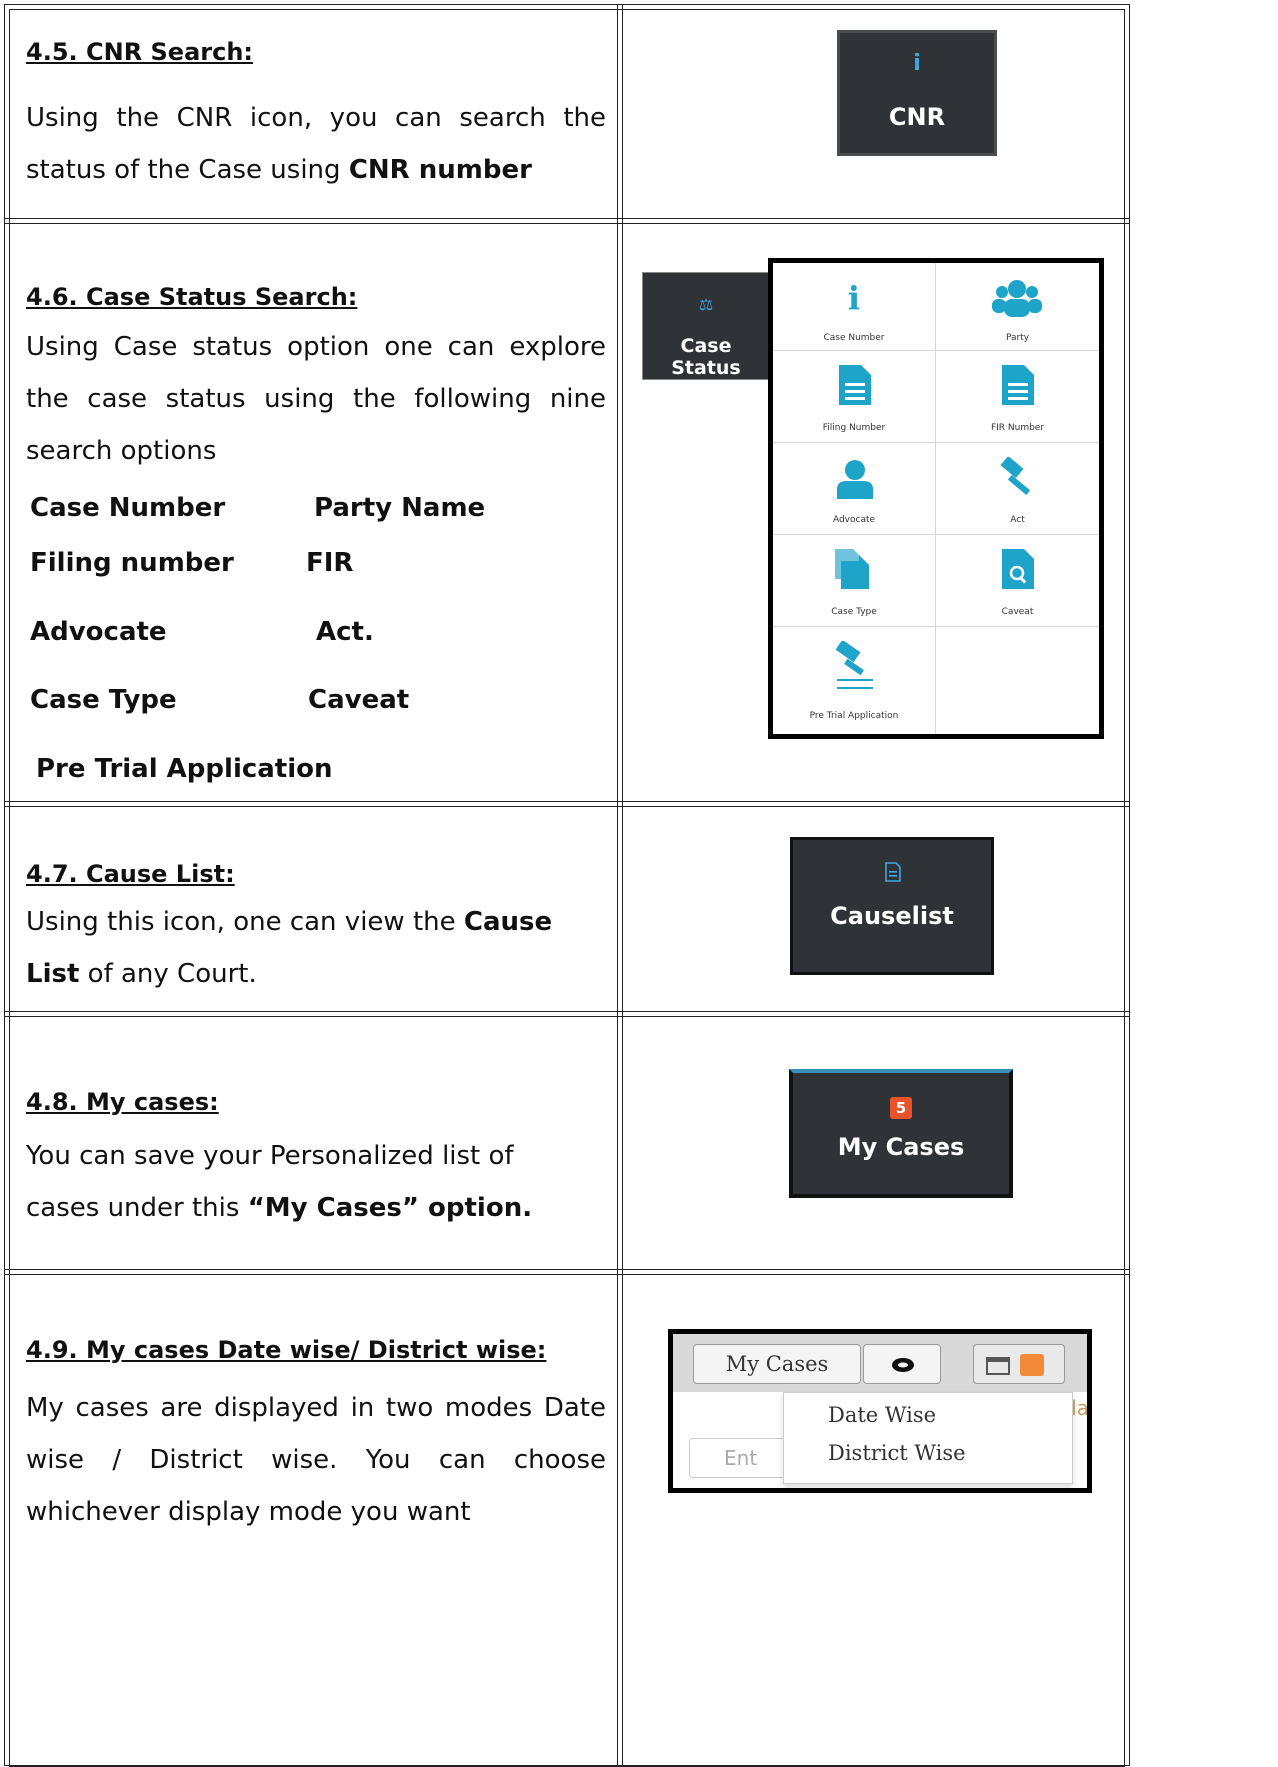  I want to click on case-type-icon, so click(852, 569).